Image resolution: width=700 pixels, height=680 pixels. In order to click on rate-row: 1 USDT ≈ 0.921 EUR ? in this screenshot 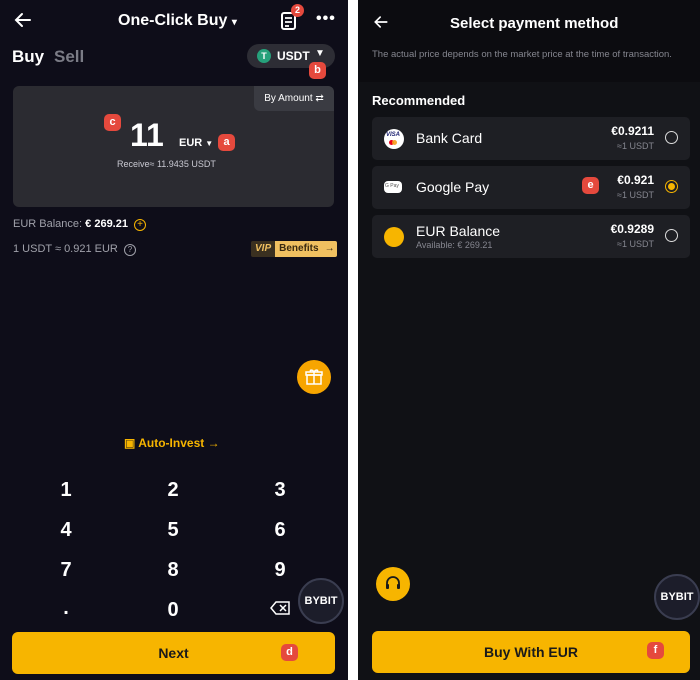, I will do `click(74, 249)`.